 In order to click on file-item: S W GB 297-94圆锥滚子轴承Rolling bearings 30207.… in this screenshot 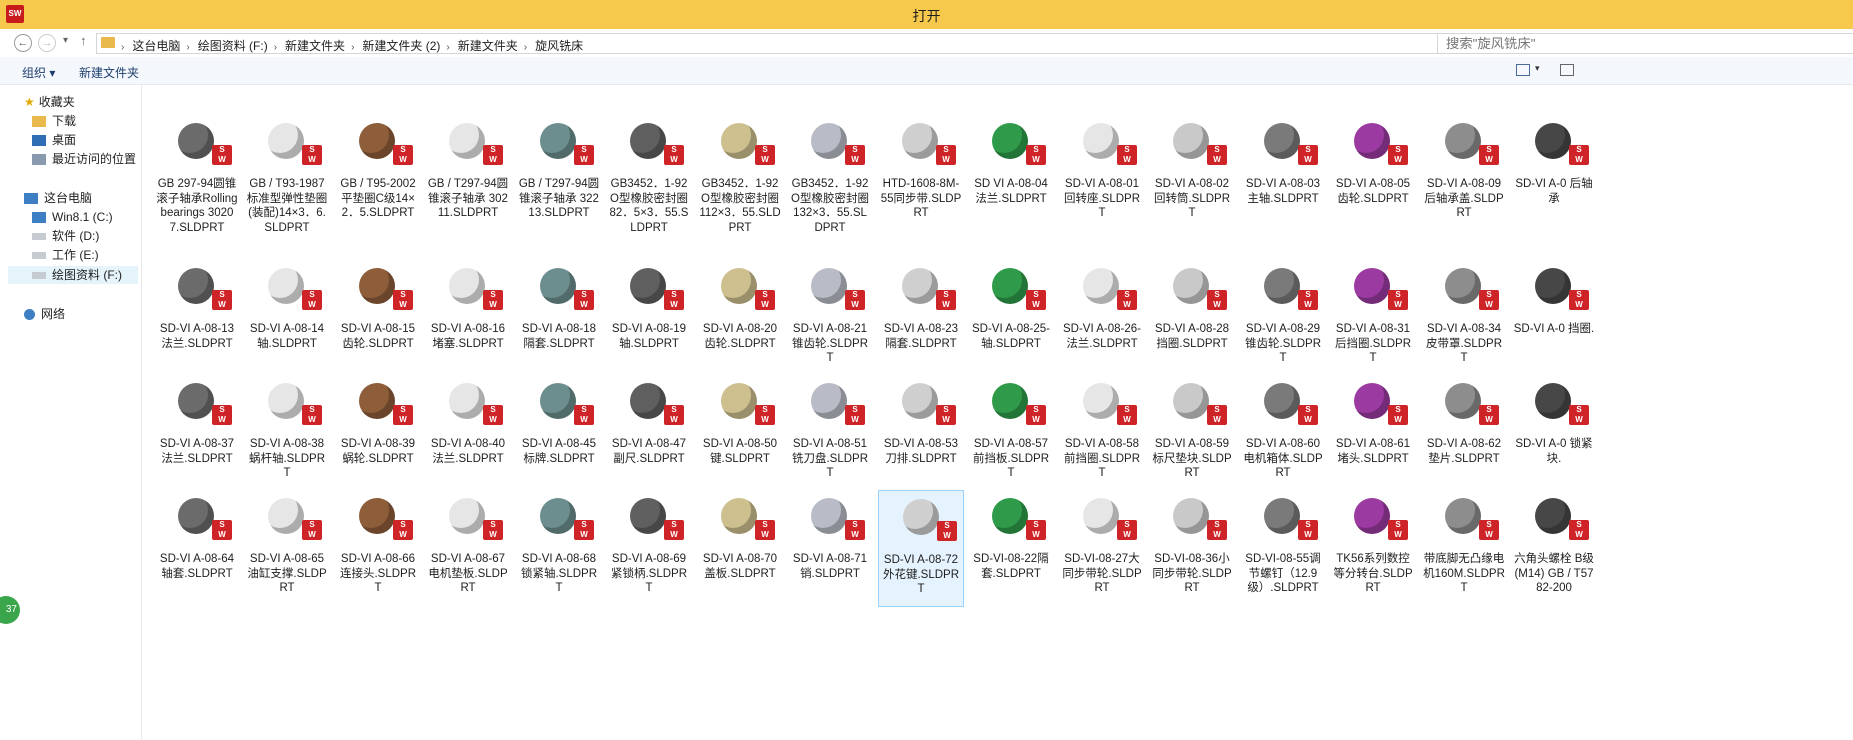, I will do `click(197, 174)`.